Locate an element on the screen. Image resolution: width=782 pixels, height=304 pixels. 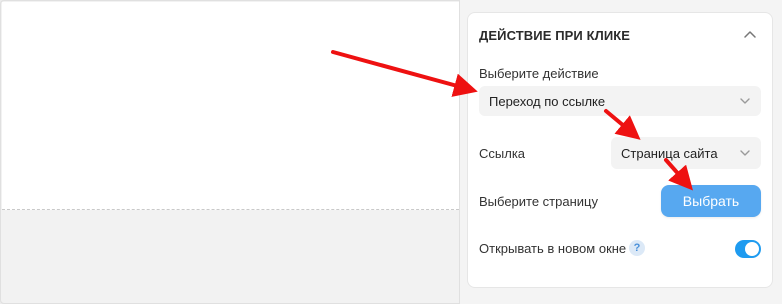
page-label: Выберите страницу is located at coordinates (538, 201).